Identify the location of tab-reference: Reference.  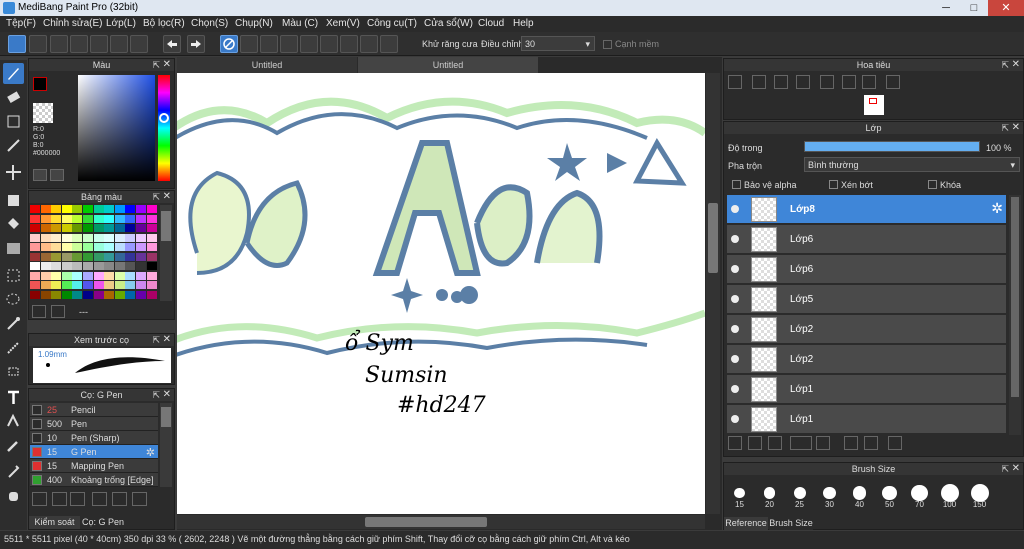
(746, 523).